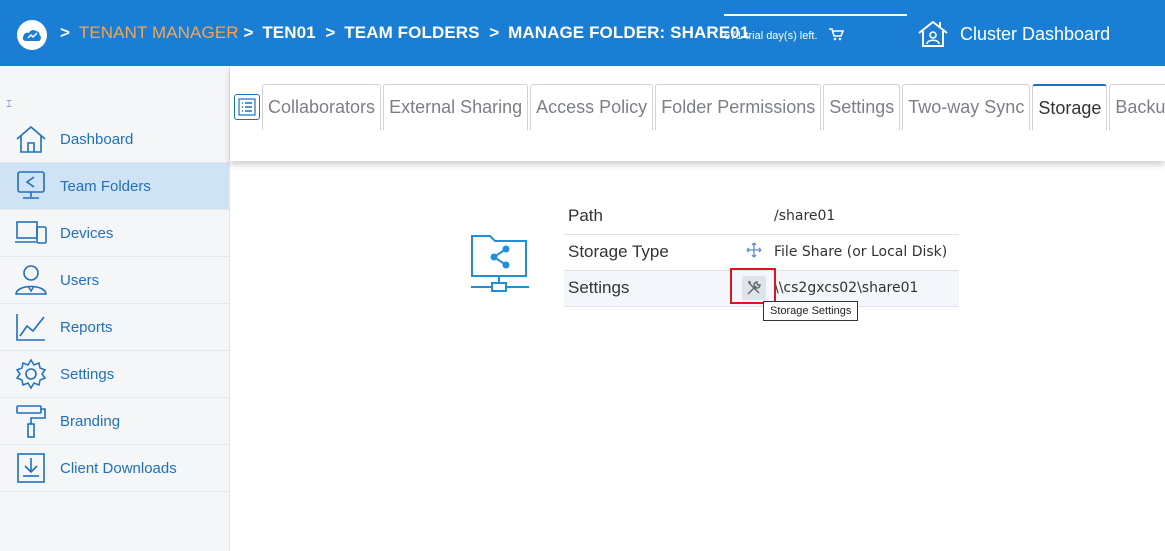 The height and width of the screenshot is (551, 1165). I want to click on row-value-path: /share01, so click(805, 215).